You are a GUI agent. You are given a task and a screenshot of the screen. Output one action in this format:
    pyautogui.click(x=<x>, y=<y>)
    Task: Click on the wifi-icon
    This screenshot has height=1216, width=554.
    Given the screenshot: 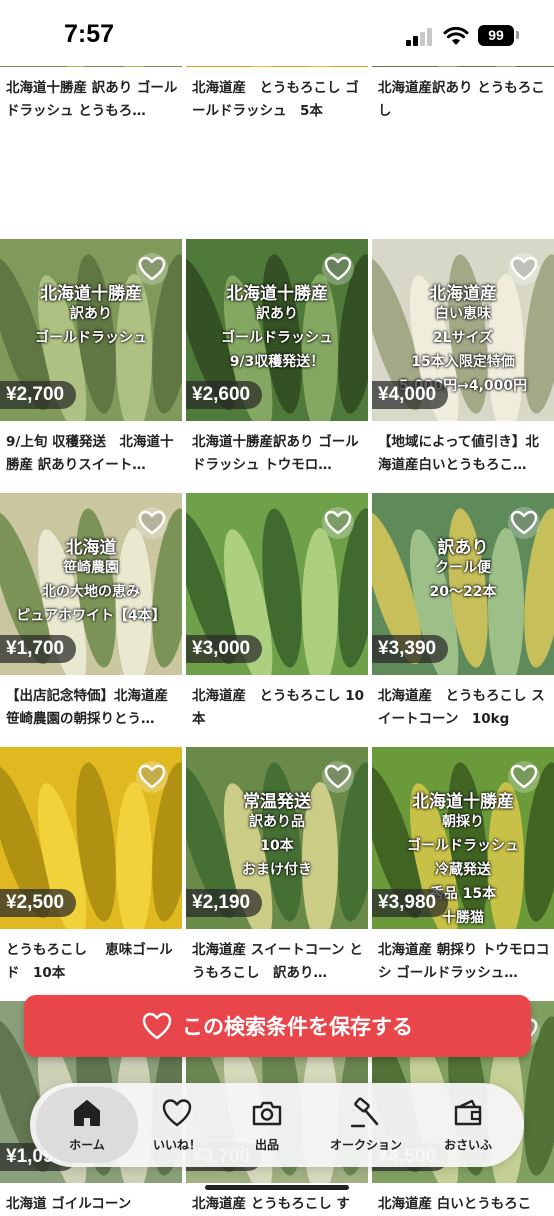 What is the action you would take?
    pyautogui.click(x=456, y=35)
    